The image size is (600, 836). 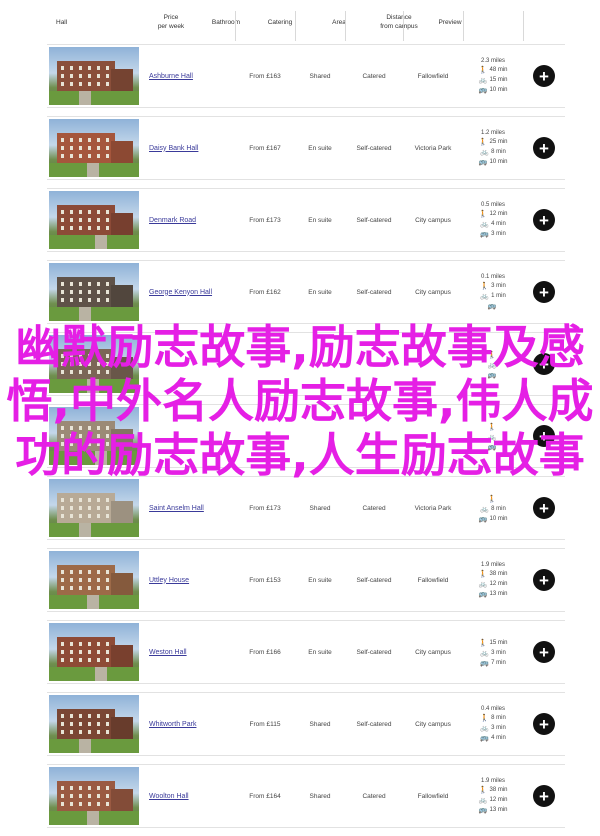 What do you see at coordinates (498, 718) in the screenshot?
I see `walk-time: 8 min` at bounding box center [498, 718].